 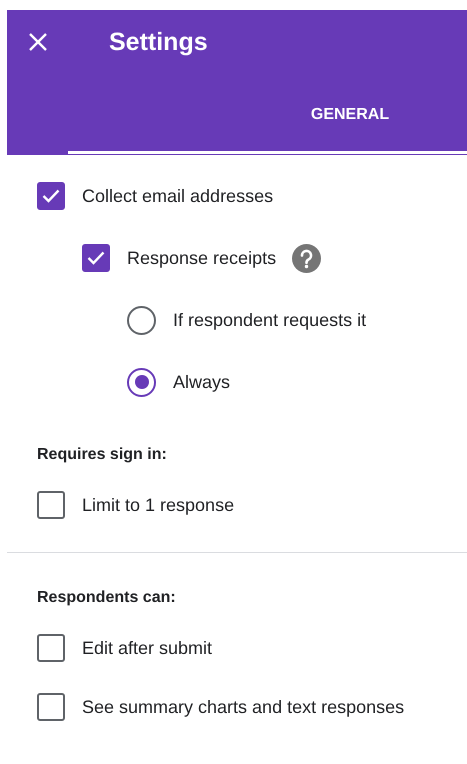 What do you see at coordinates (243, 707) in the screenshot?
I see `option-label: See summary charts and text responses` at bounding box center [243, 707].